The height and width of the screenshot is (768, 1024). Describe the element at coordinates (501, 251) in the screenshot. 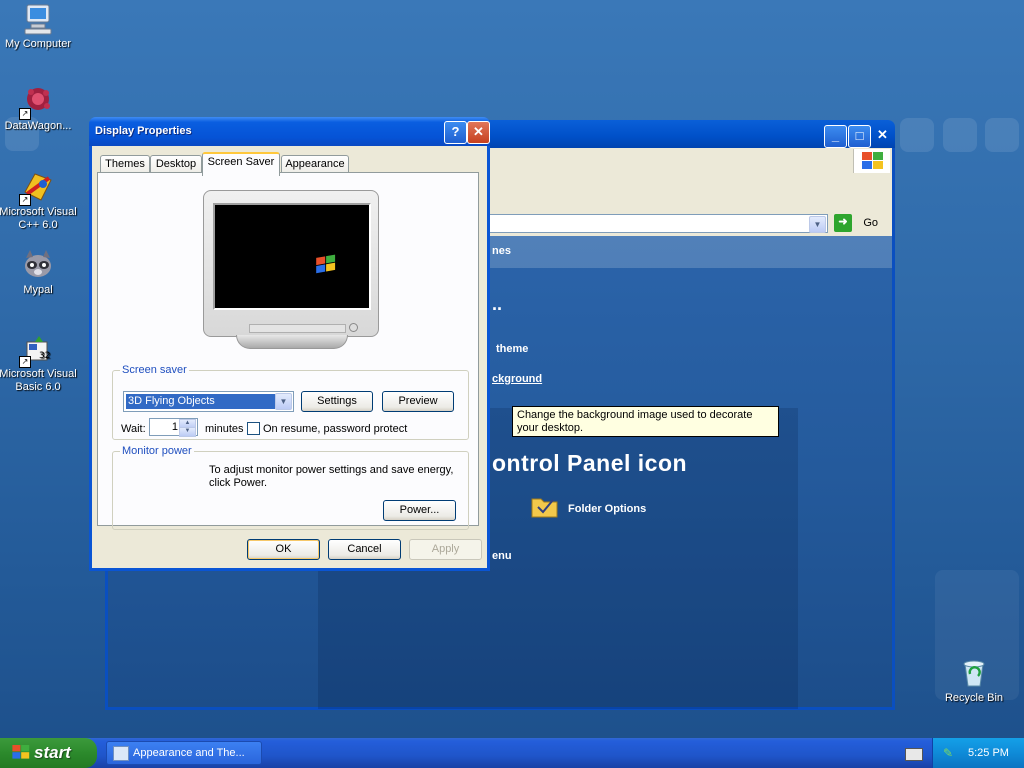

I see `themes-link: nes` at that location.